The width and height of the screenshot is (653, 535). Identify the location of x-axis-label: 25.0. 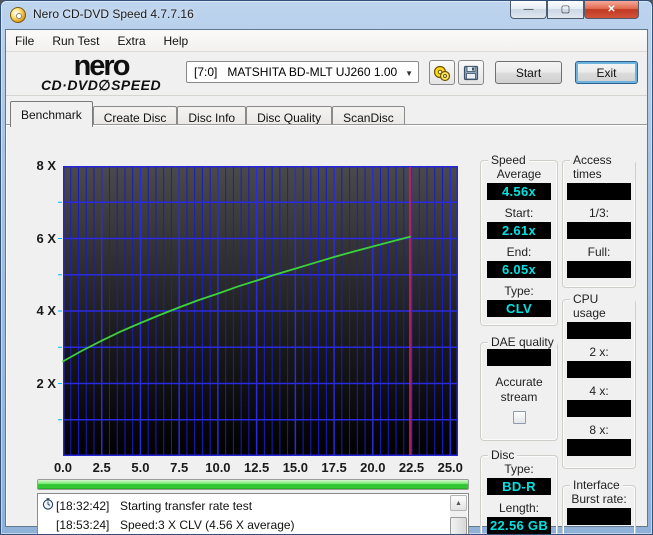
(450, 467).